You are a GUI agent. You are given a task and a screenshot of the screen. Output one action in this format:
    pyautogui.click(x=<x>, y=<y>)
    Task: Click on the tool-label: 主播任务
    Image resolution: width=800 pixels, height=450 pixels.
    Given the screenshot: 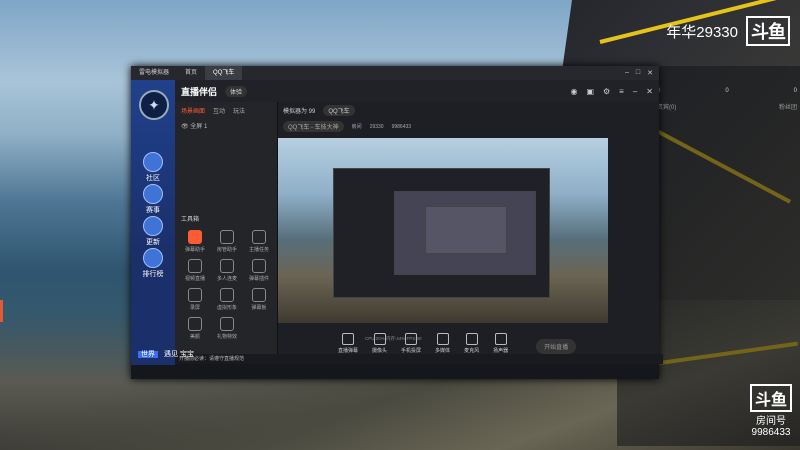 What is the action you would take?
    pyautogui.click(x=258, y=250)
    